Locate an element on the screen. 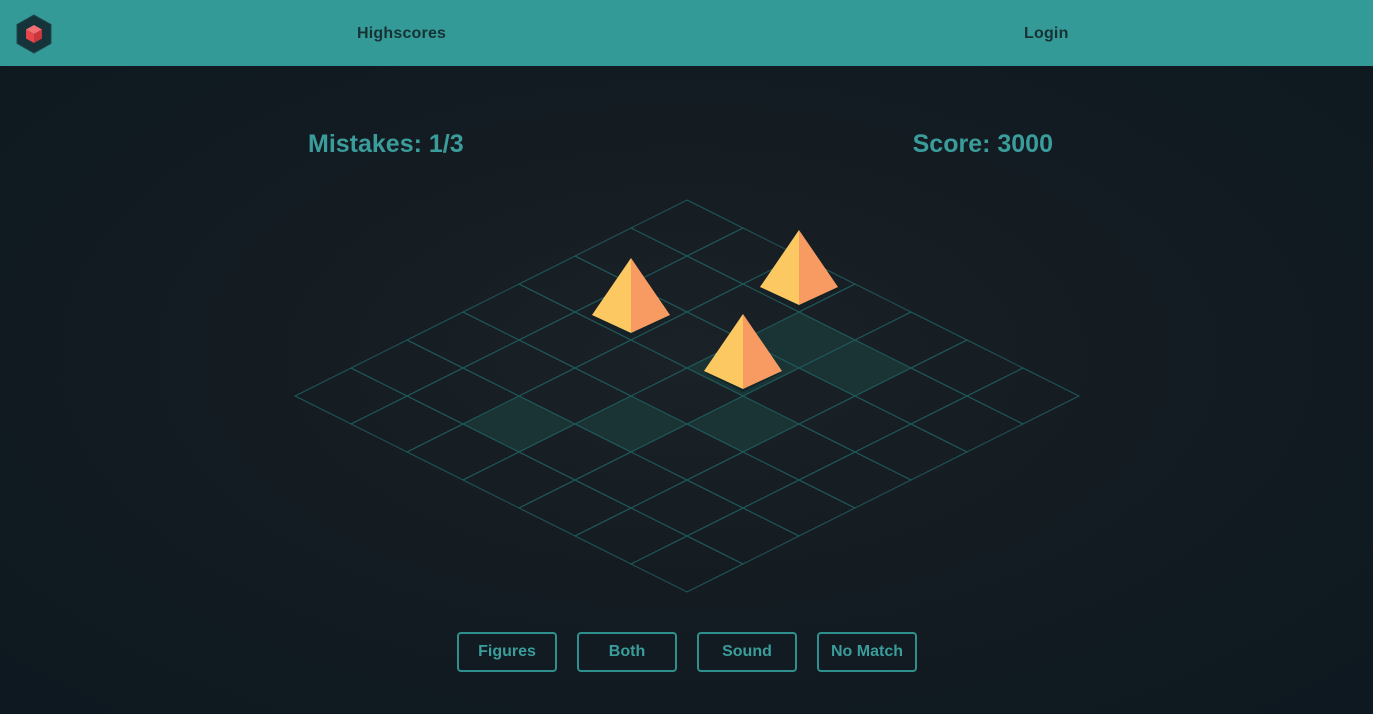  both-button: Both is located at coordinates (627, 652).